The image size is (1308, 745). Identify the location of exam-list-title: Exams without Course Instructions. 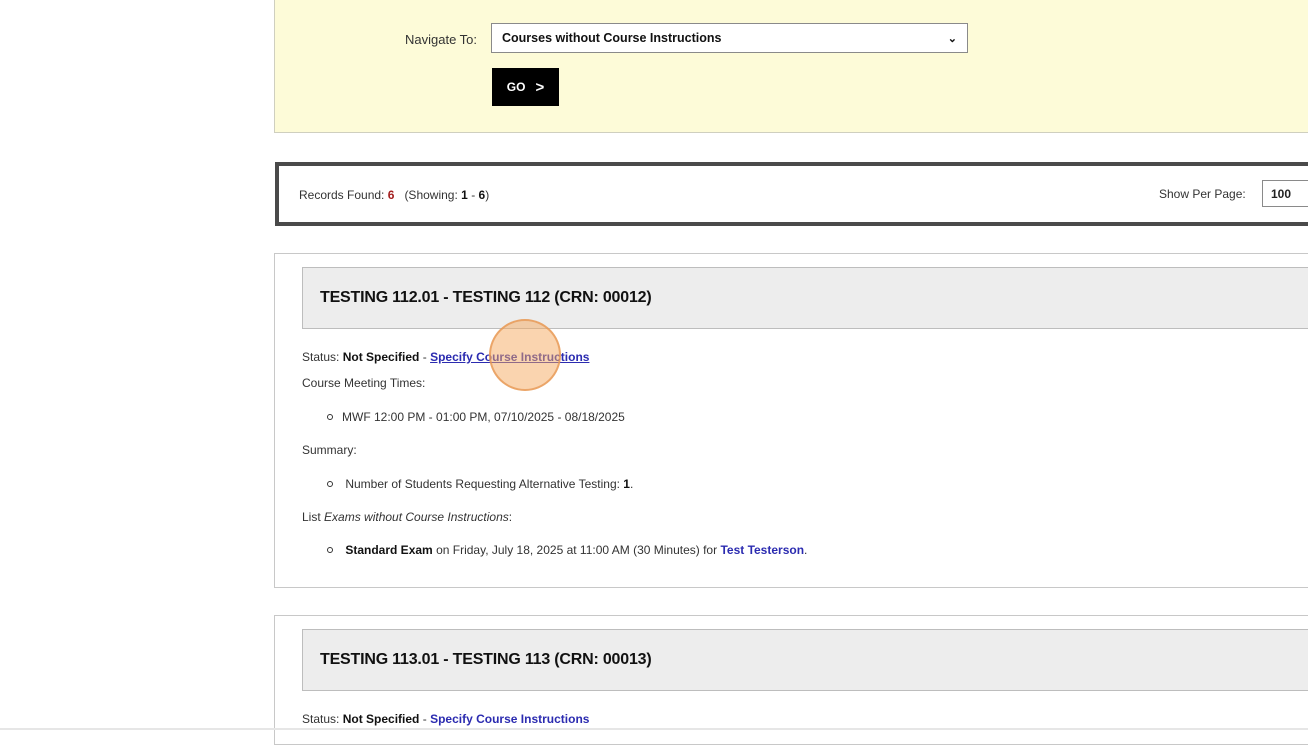
(416, 517).